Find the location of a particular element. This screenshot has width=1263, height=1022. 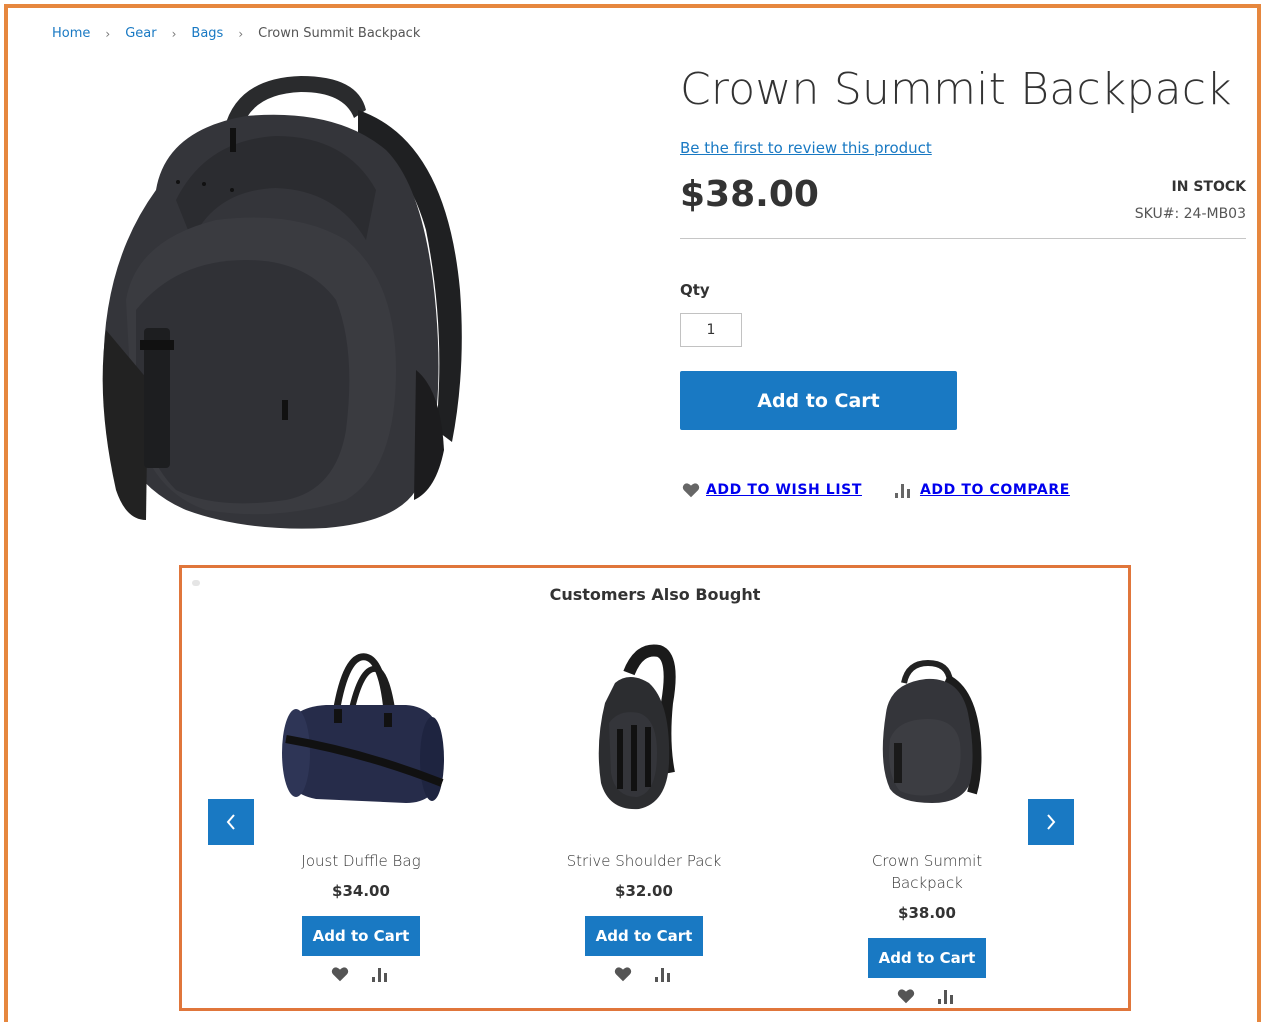

related-item: Crown Summit Backpack $38.00 Add to Cart is located at coordinates (927, 821).